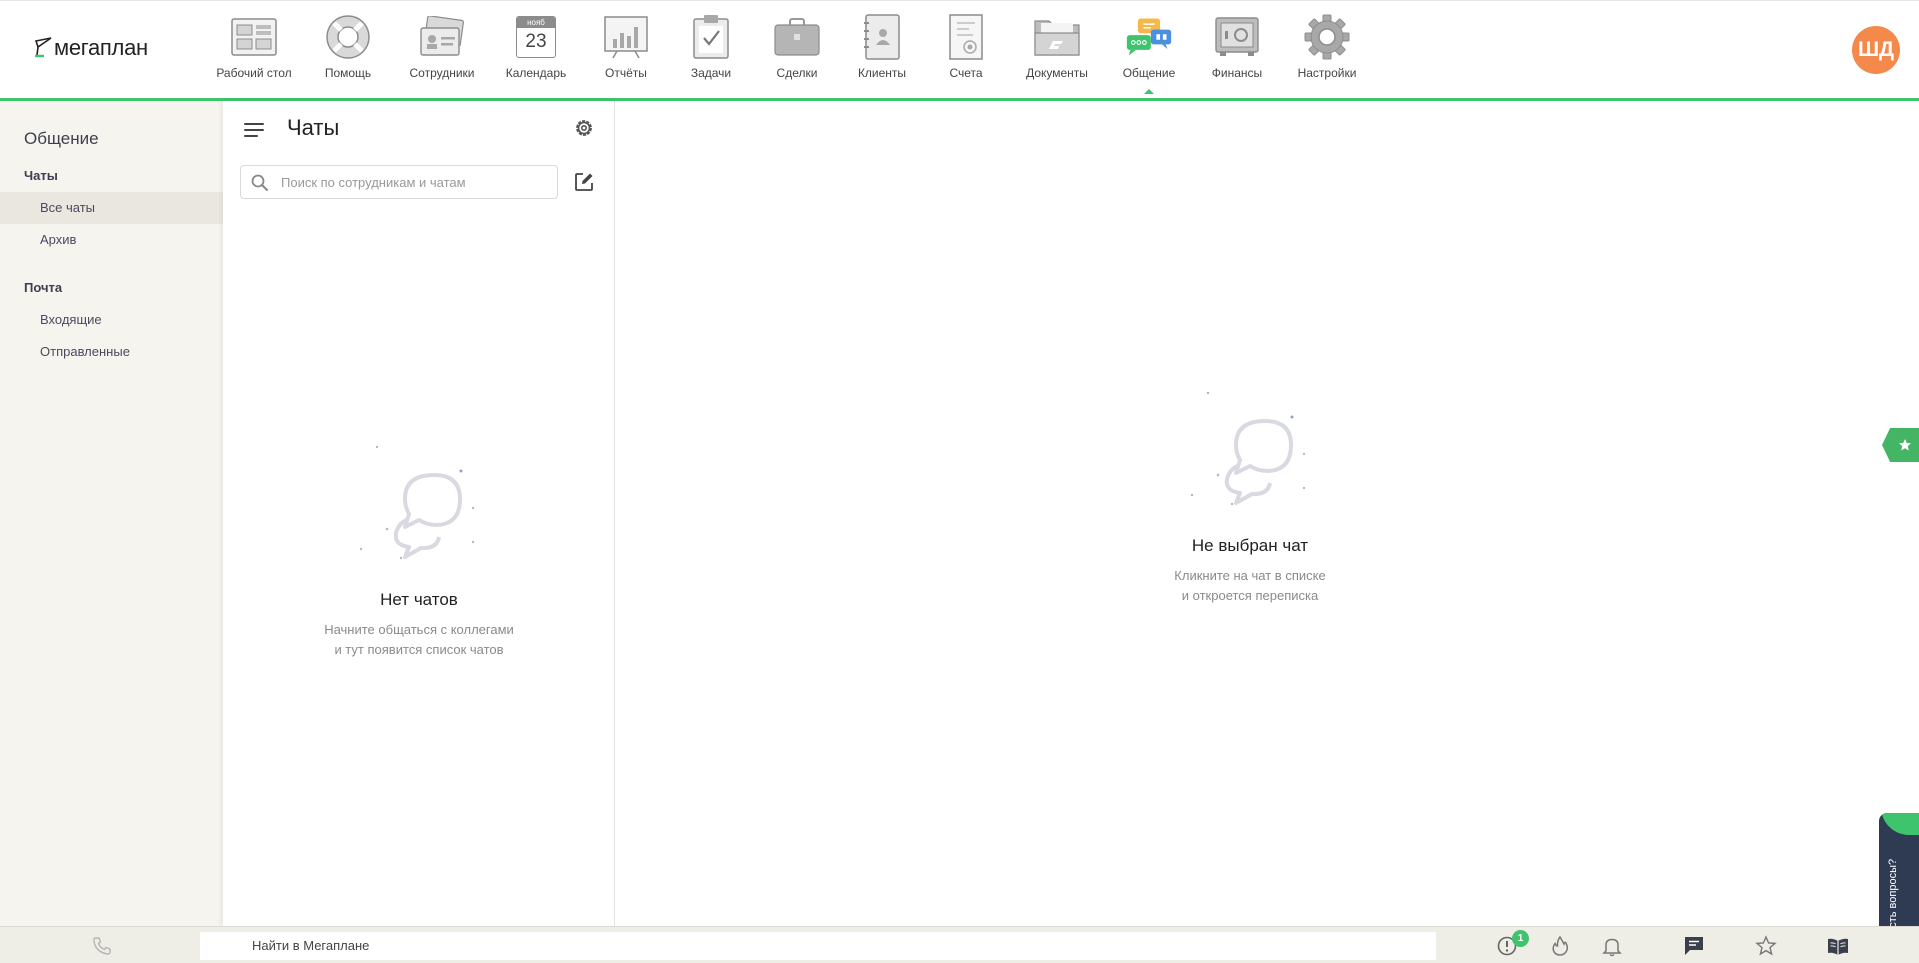 The image size is (1919, 963). Describe the element at coordinates (1612, 946) in the screenshot. I see `bell-icon` at that location.